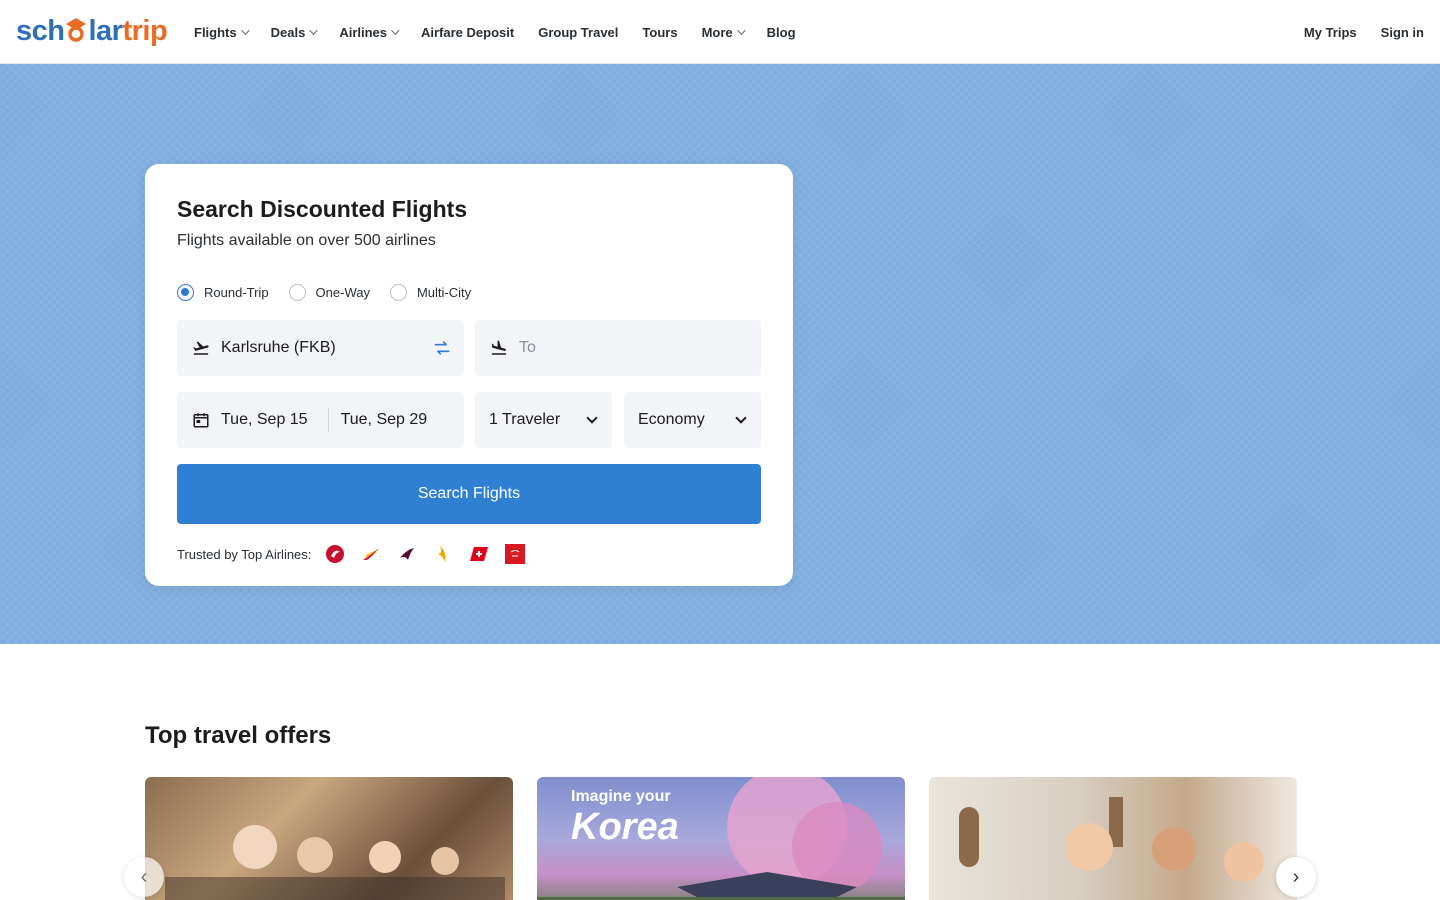 This screenshot has width=1440, height=900. Describe the element at coordinates (578, 32) in the screenshot. I see `nav-group-travel: Group Travel` at that location.